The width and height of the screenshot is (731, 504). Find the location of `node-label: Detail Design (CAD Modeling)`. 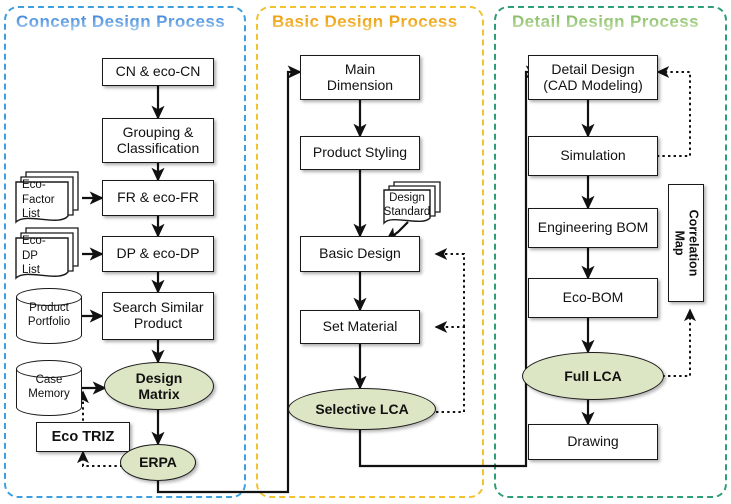

node-label: Detail Design (CAD Modeling) is located at coordinates (593, 76).